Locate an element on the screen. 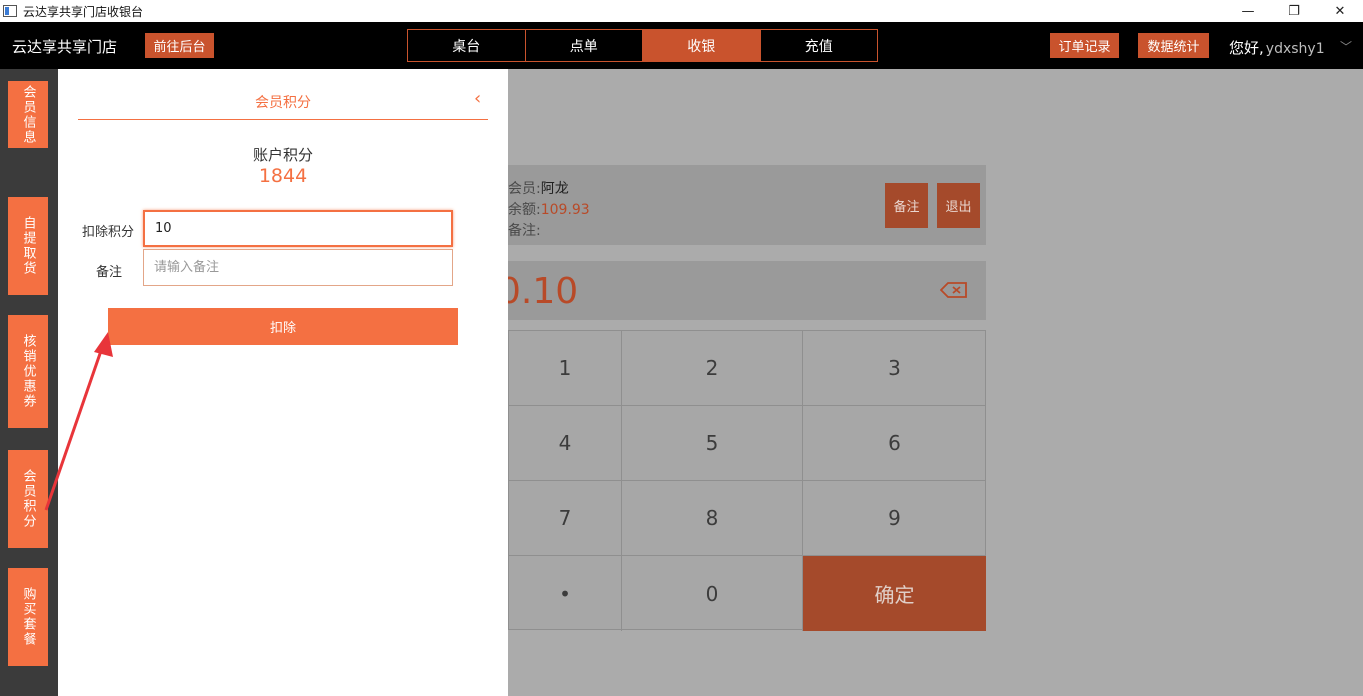  key-8: 8 is located at coordinates (712, 518).